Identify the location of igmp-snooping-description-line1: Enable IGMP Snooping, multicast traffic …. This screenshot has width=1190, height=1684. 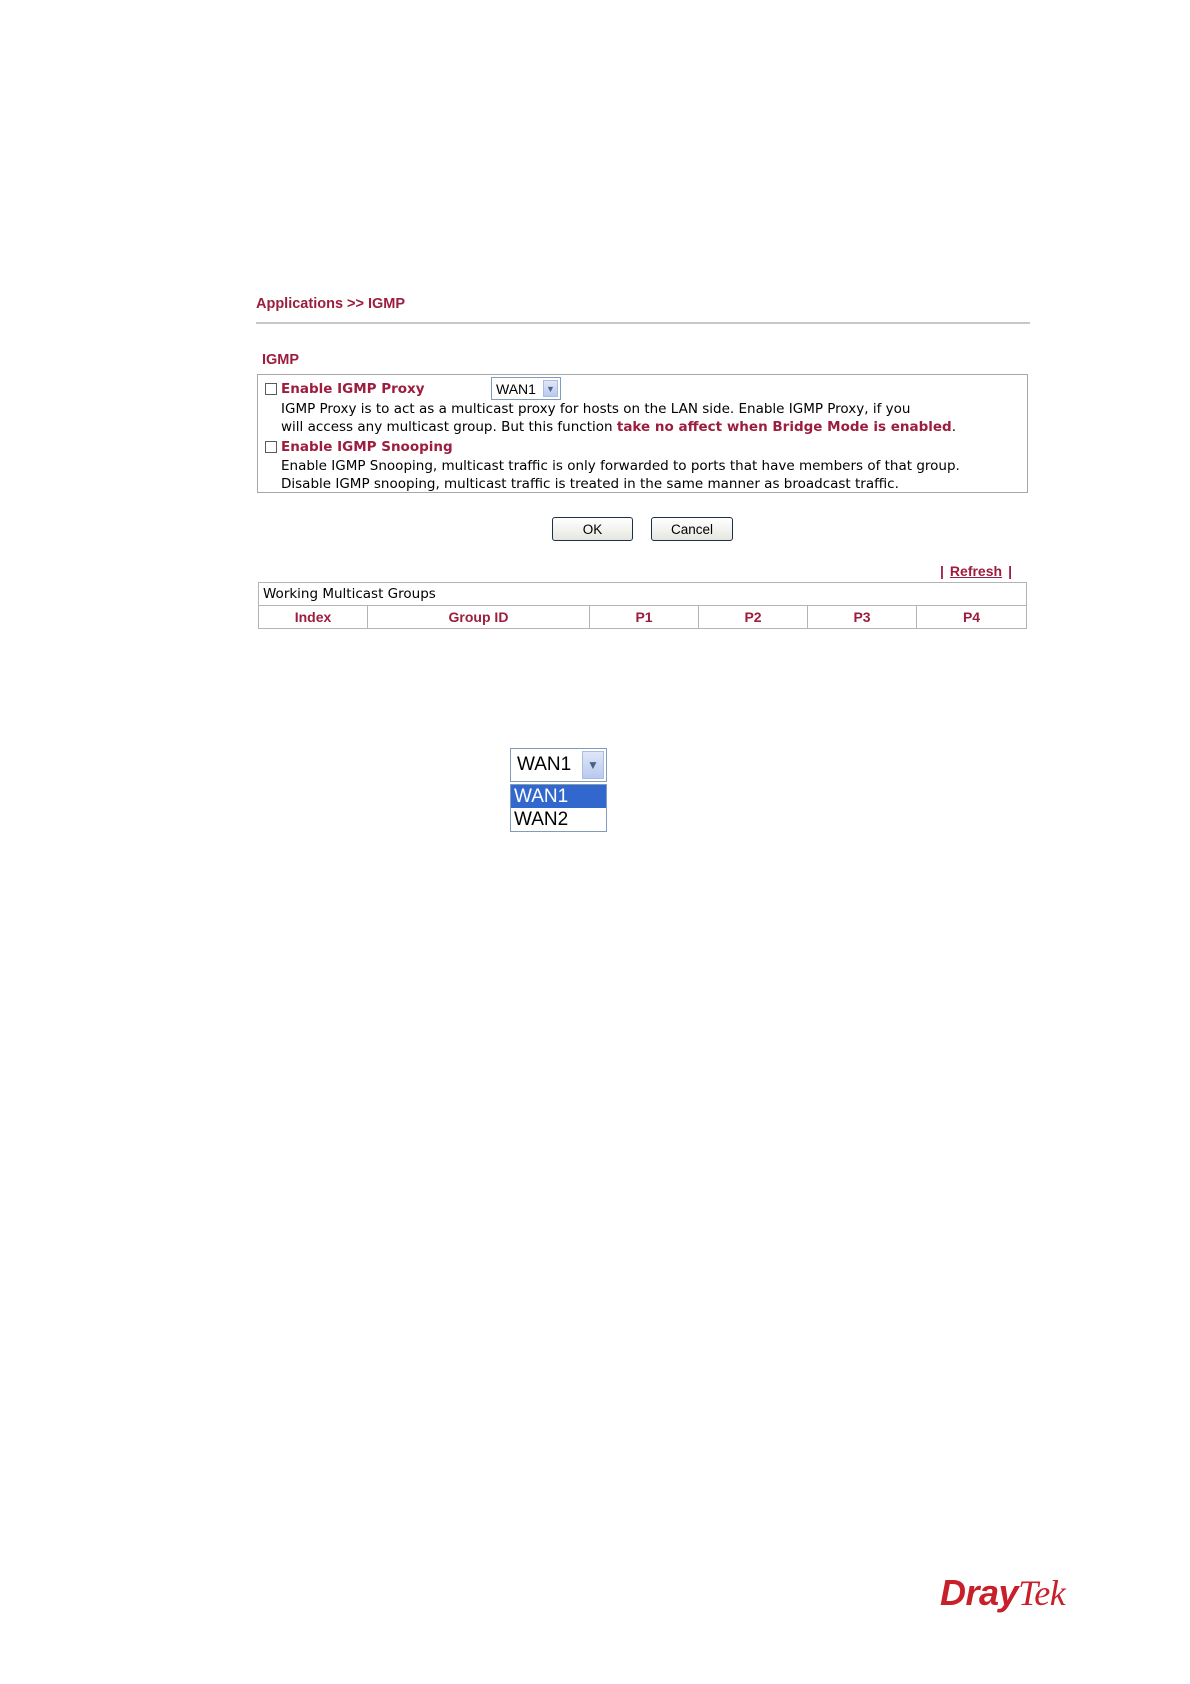
(620, 466).